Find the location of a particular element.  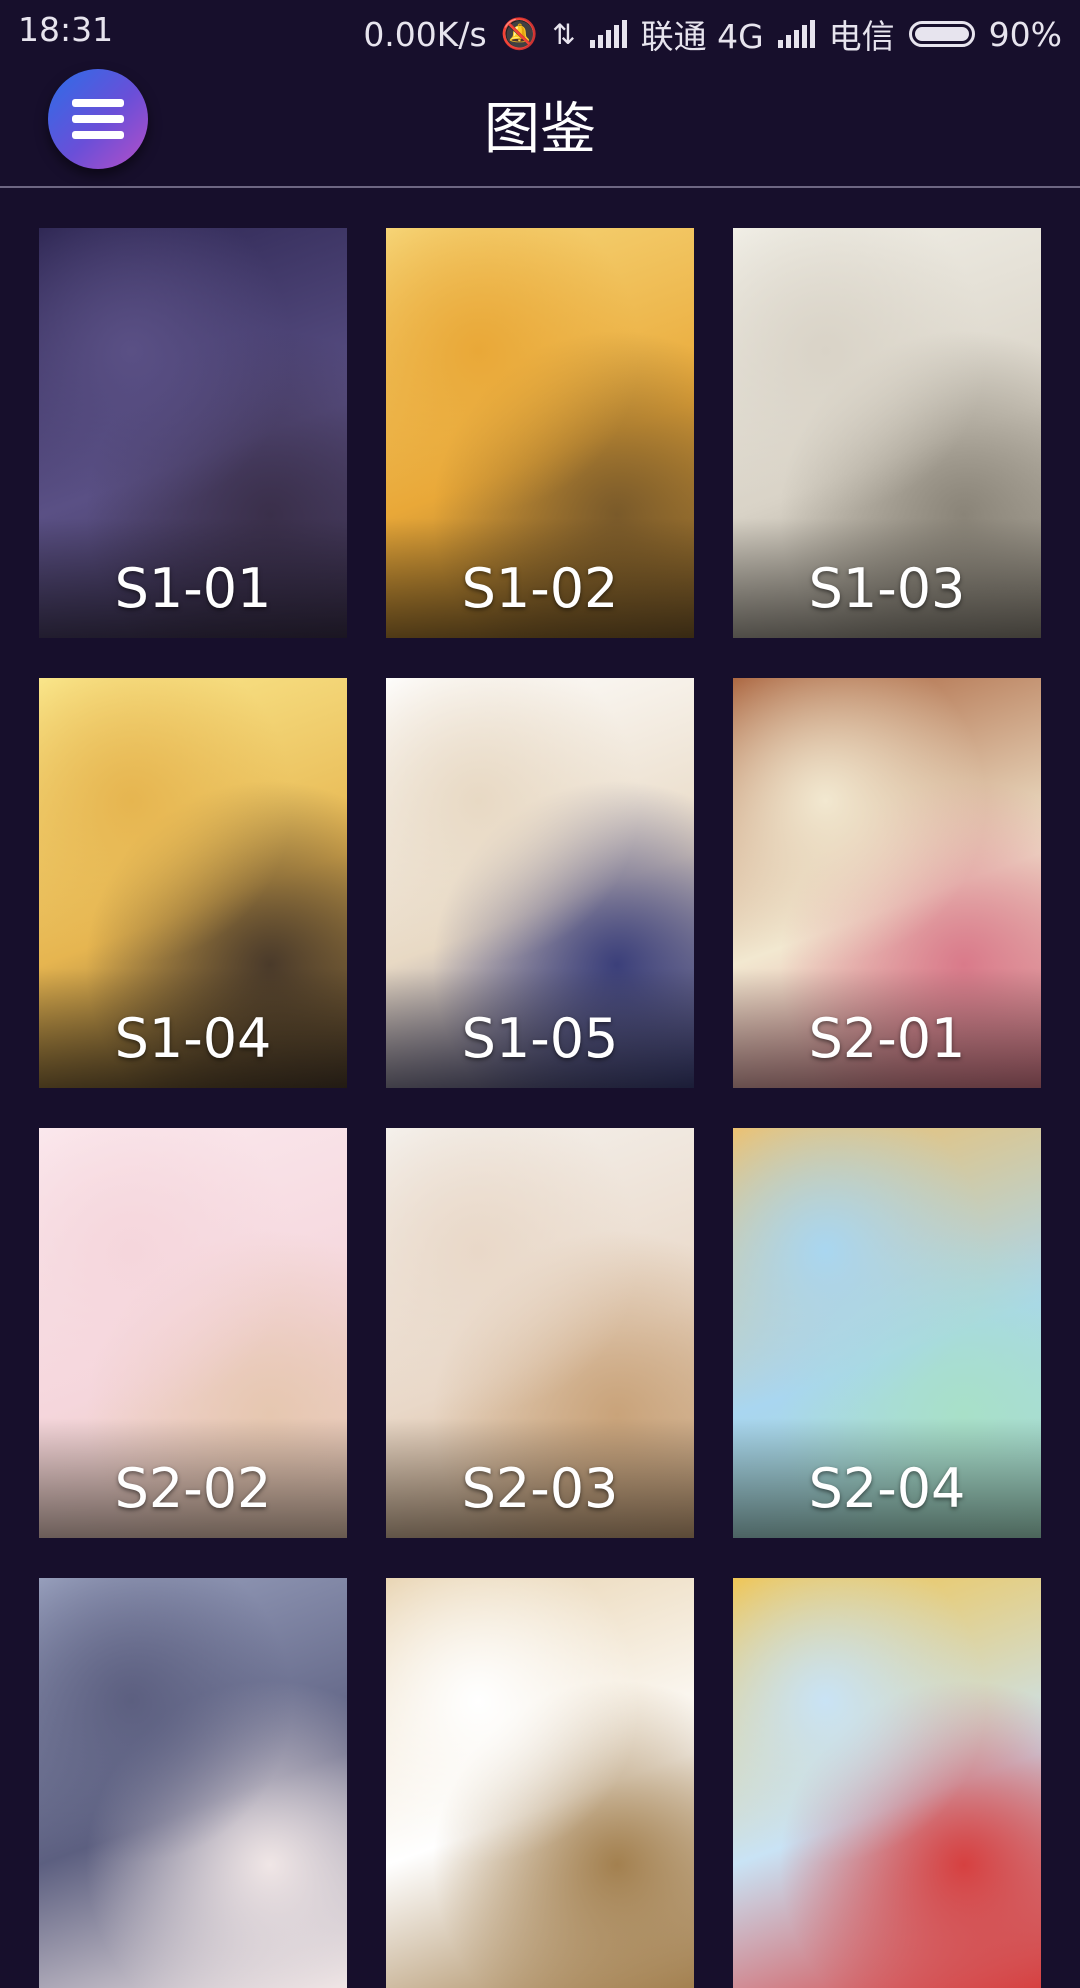

gallery-card: S1-03 is located at coordinates (887, 433).